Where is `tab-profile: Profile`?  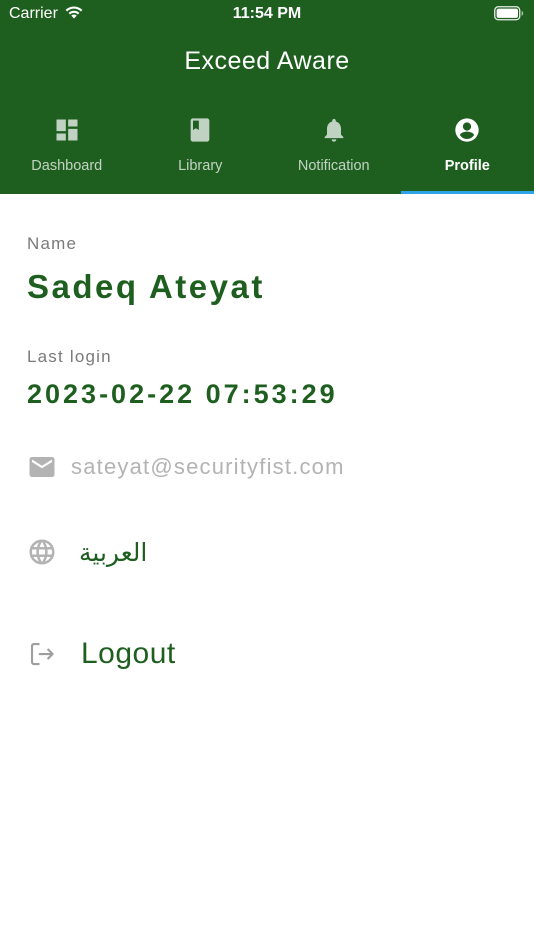
tab-profile: Profile is located at coordinates (467, 151).